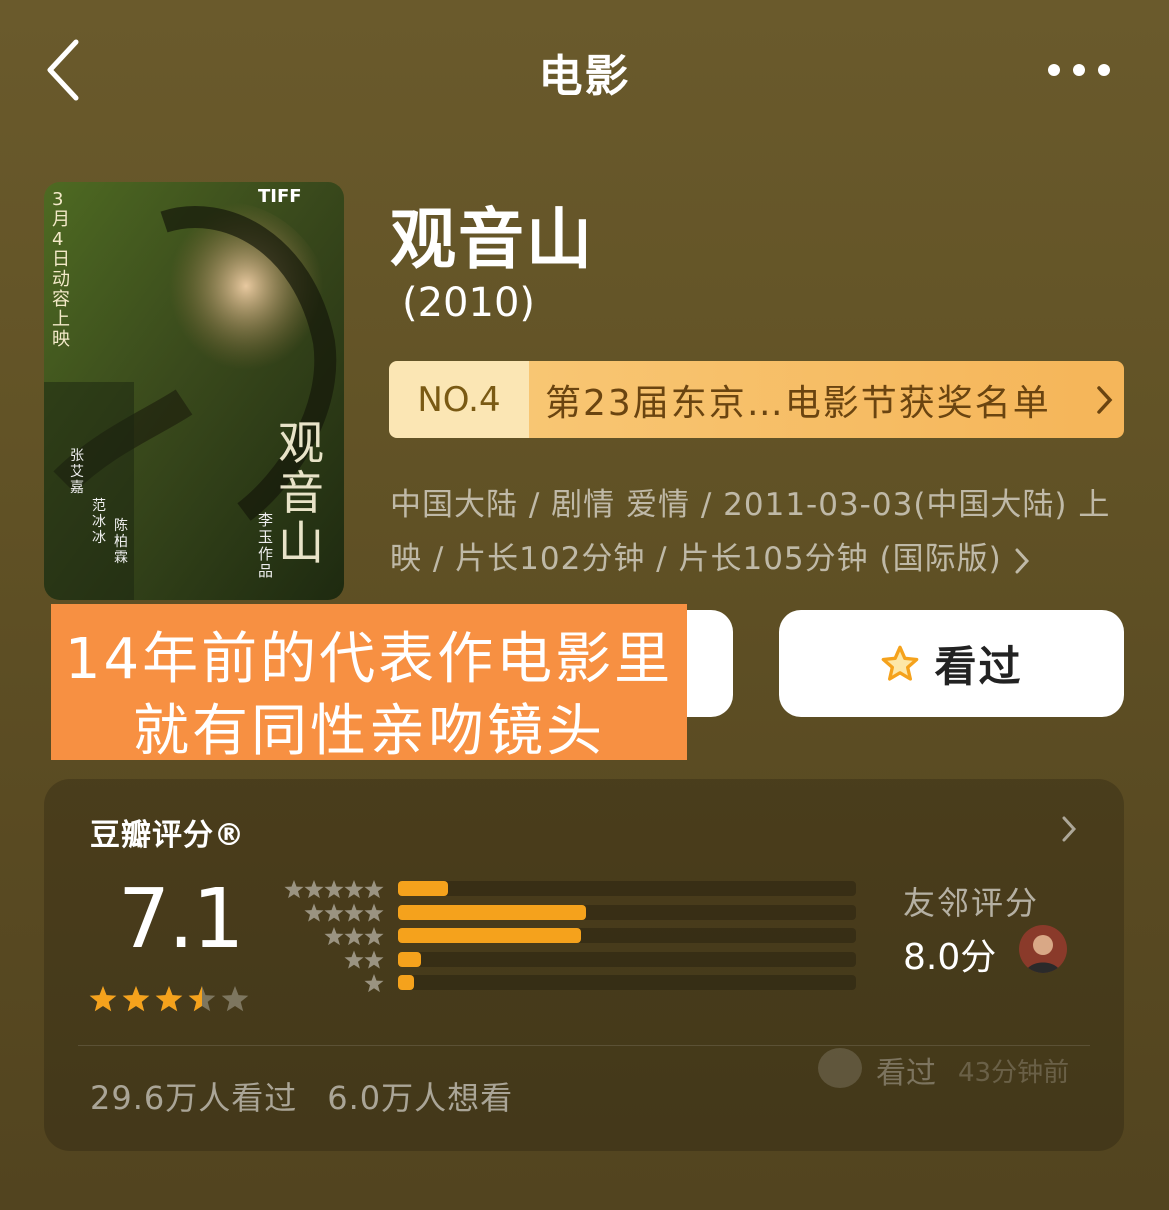 This screenshot has width=1169, height=1210. Describe the element at coordinates (77, 472) in the screenshot. I see `poster-cast-item: 张艾嘉` at that location.